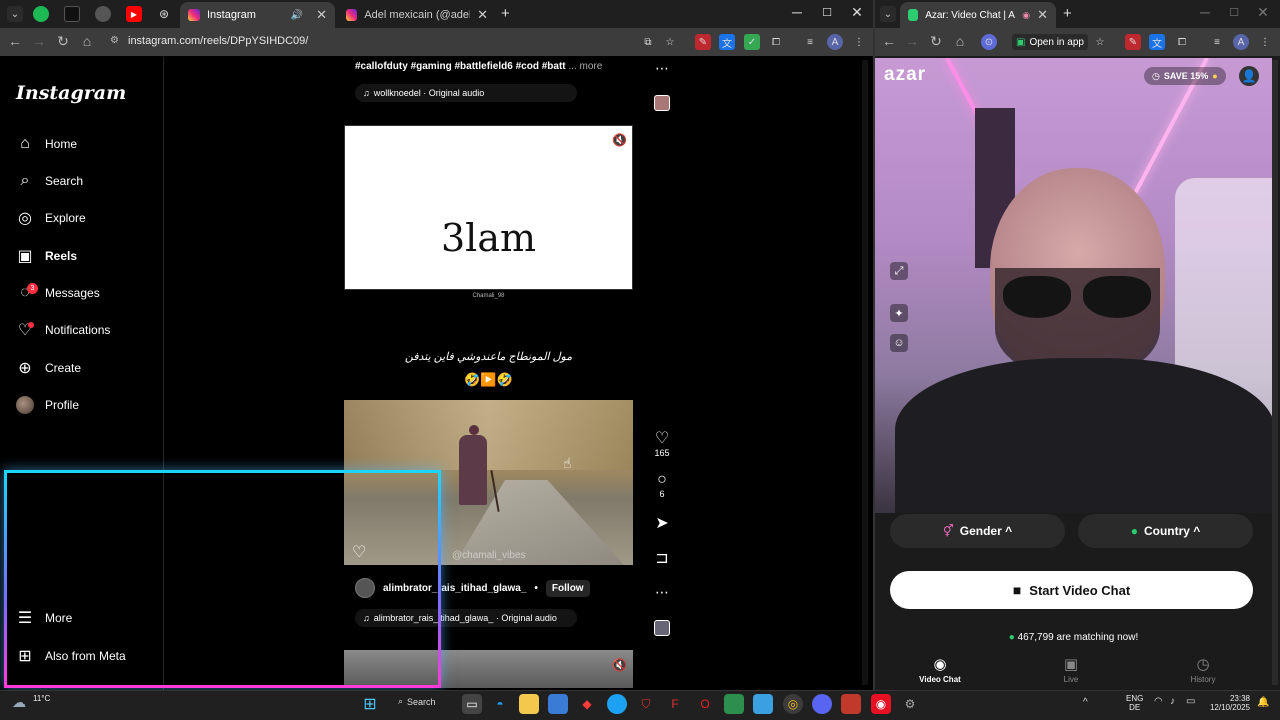  I want to click on battery-icon: ▭, so click(1190, 701).